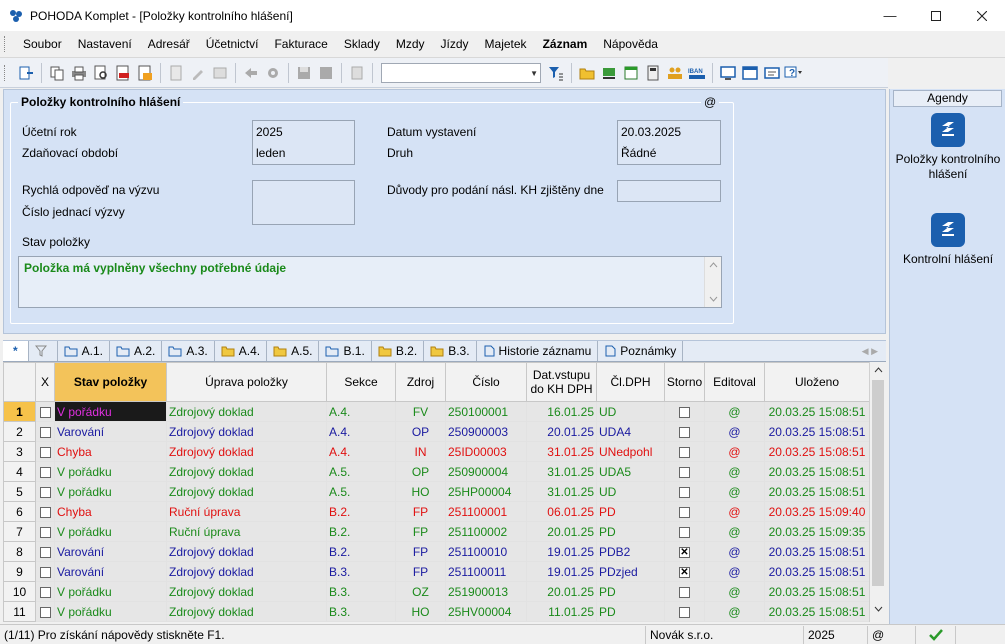 Image resolution: width=1005 pixels, height=644 pixels. I want to click on cell-uprava: Ruční úprava, so click(246, 531).